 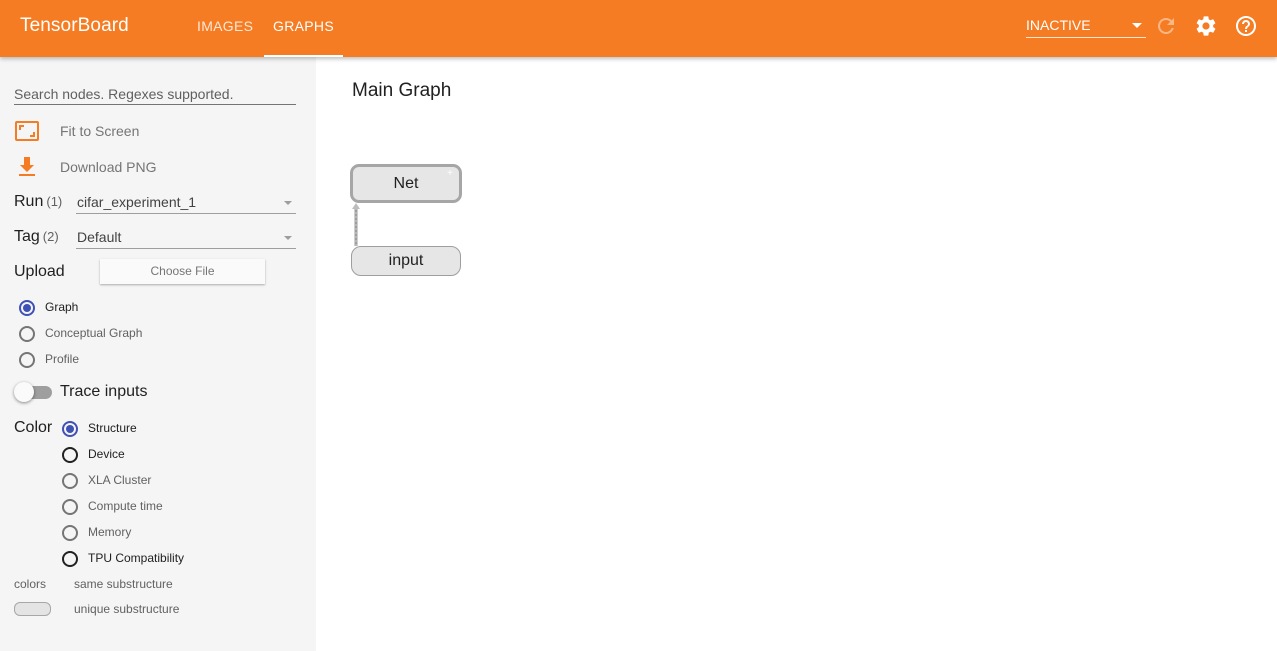 What do you see at coordinates (186, 238) in the screenshot?
I see `tag-select: Default` at bounding box center [186, 238].